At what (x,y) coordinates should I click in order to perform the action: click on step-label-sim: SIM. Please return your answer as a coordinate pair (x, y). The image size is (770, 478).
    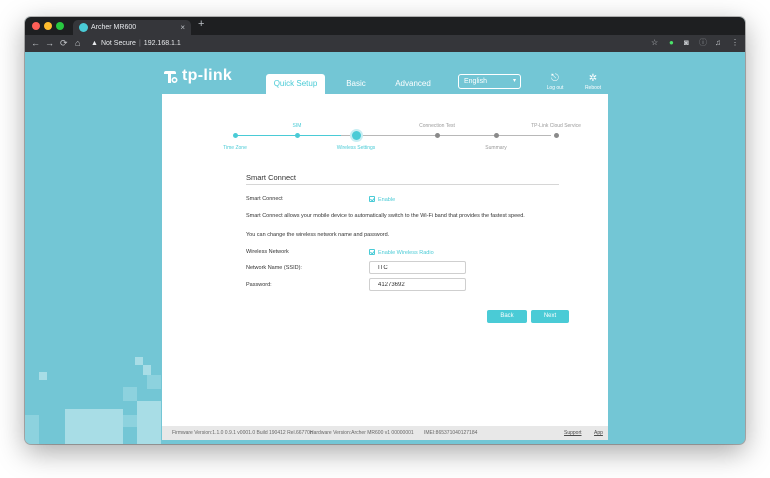
    Looking at the image, I should click on (297, 126).